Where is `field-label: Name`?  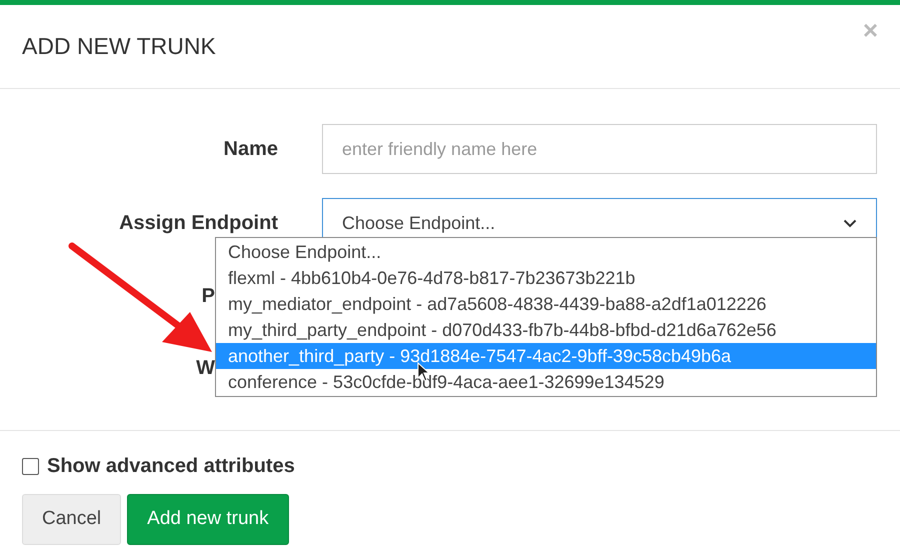 field-label: Name is located at coordinates (250, 149).